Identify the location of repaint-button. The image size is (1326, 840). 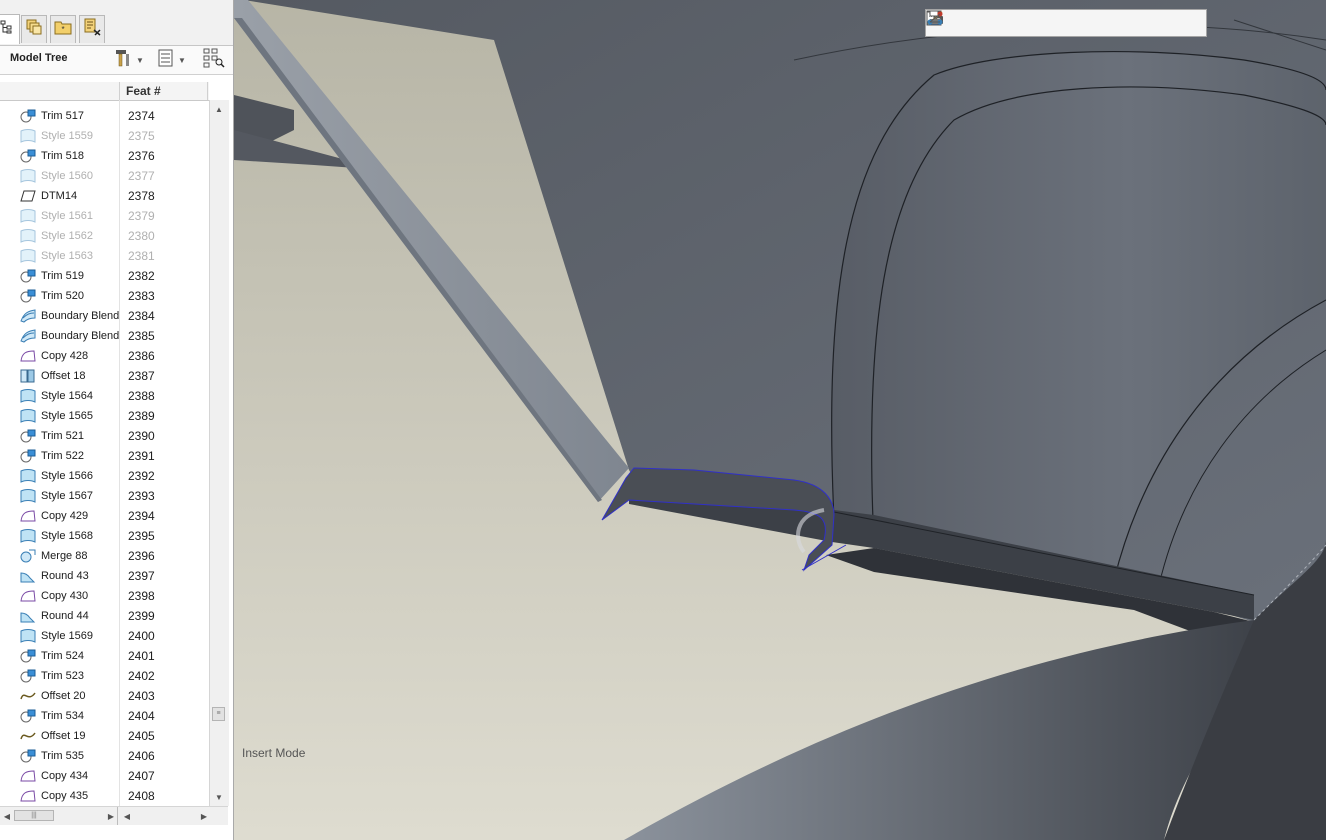
(980, 22).